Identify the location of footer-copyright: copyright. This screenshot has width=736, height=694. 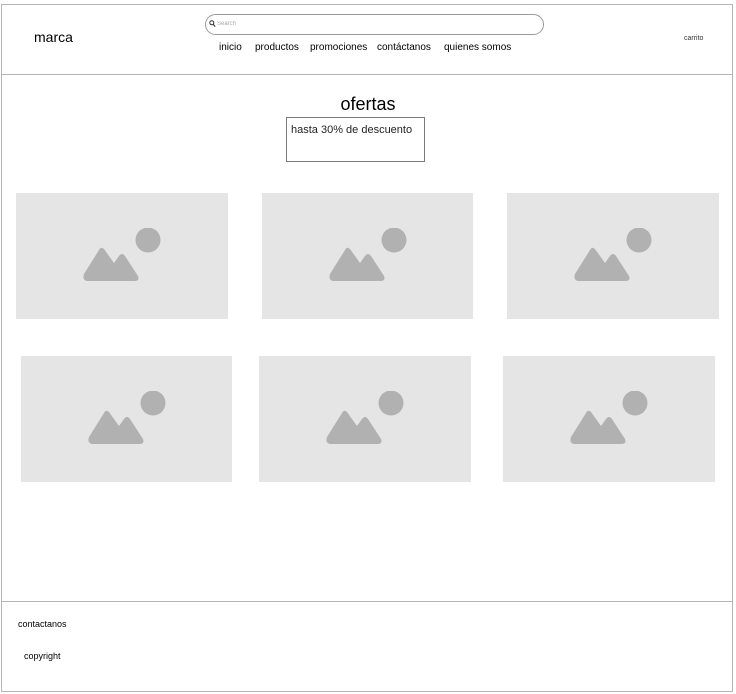
(42, 656).